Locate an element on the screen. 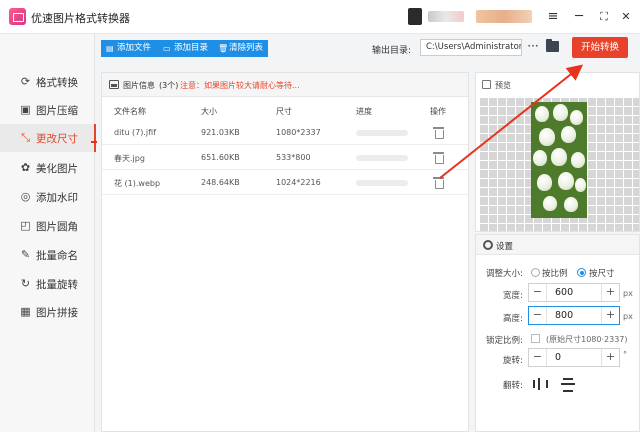 This screenshot has width=640, height=432. rotate-icon: ↻ is located at coordinates (25, 283).